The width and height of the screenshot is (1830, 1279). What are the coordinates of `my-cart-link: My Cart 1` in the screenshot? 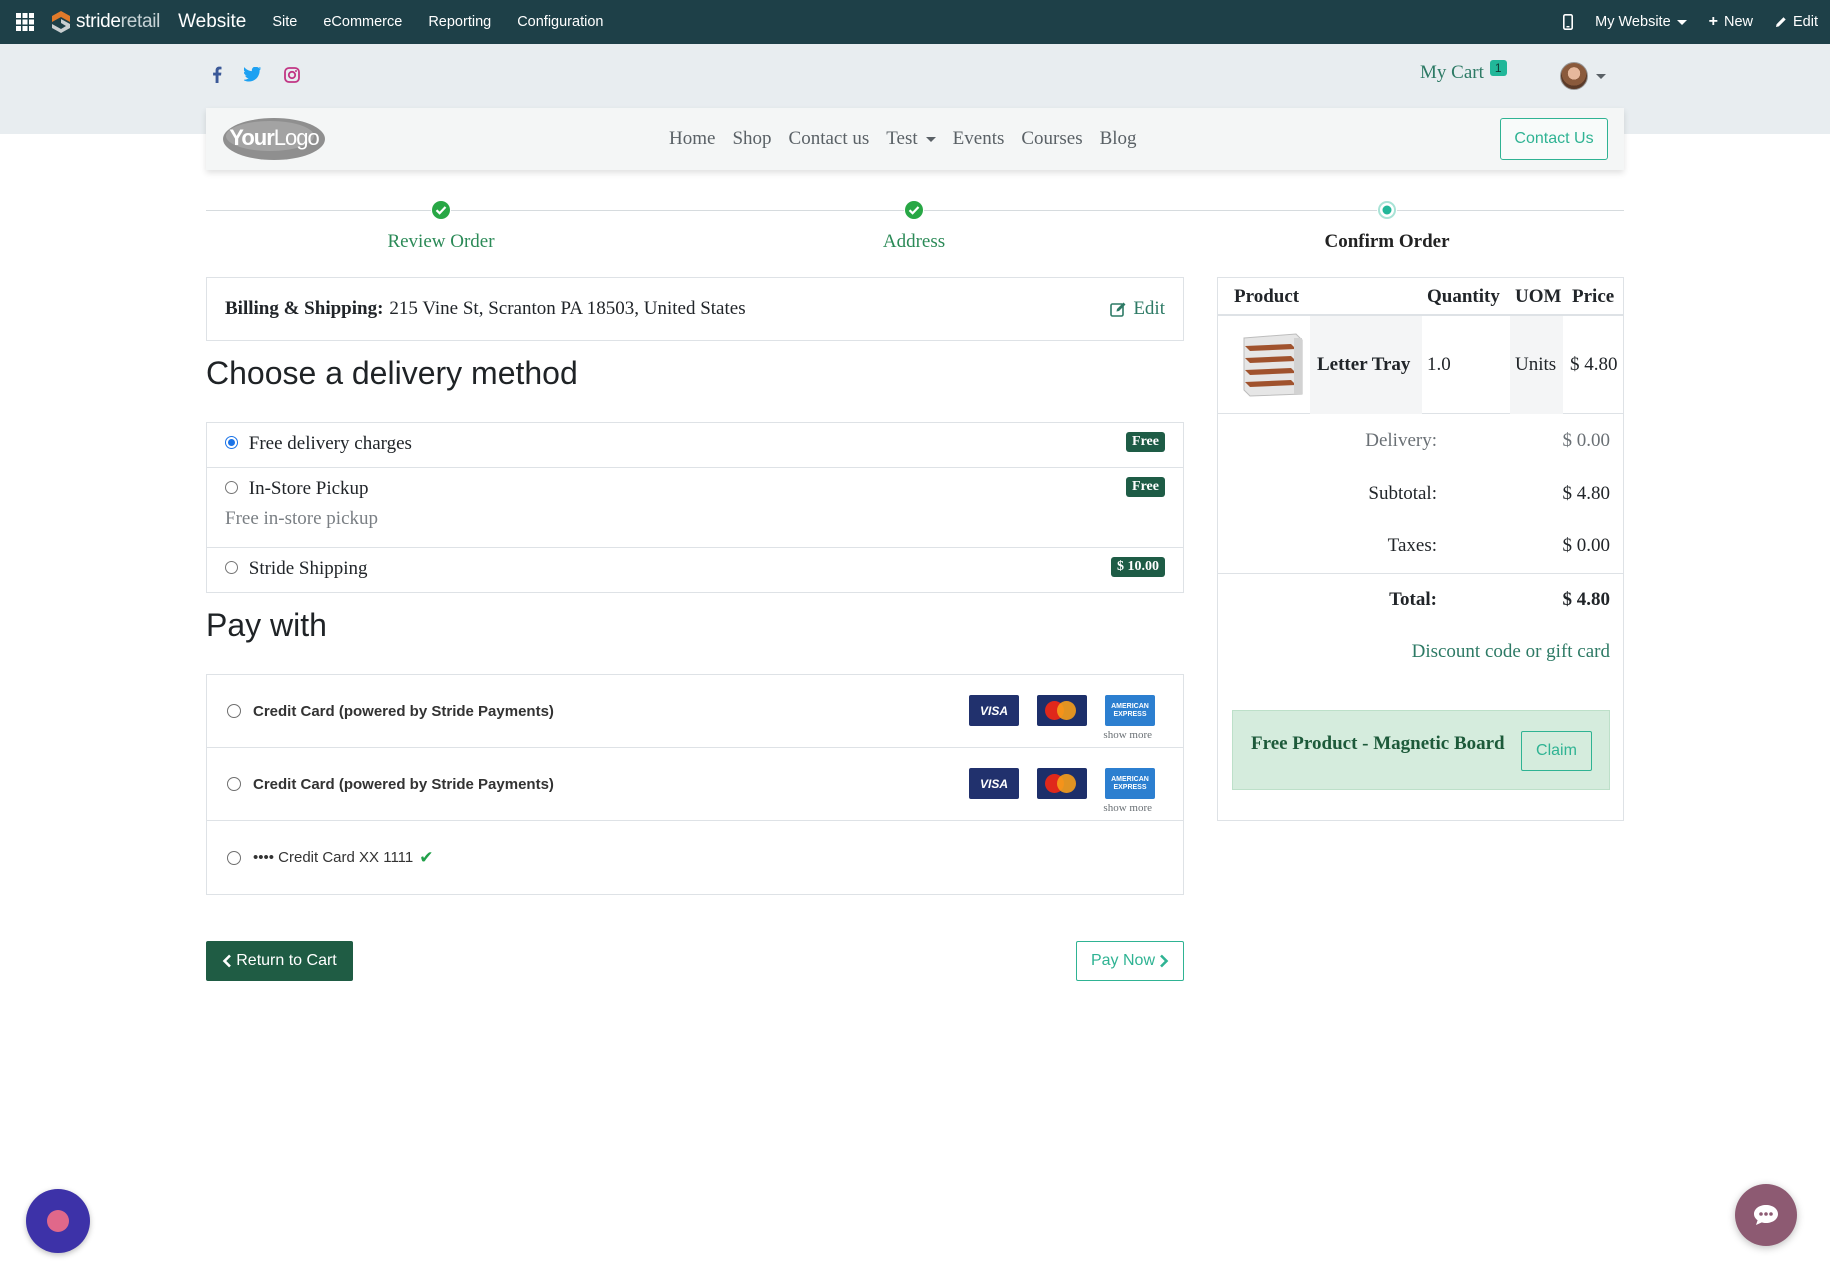 It's located at (1463, 72).